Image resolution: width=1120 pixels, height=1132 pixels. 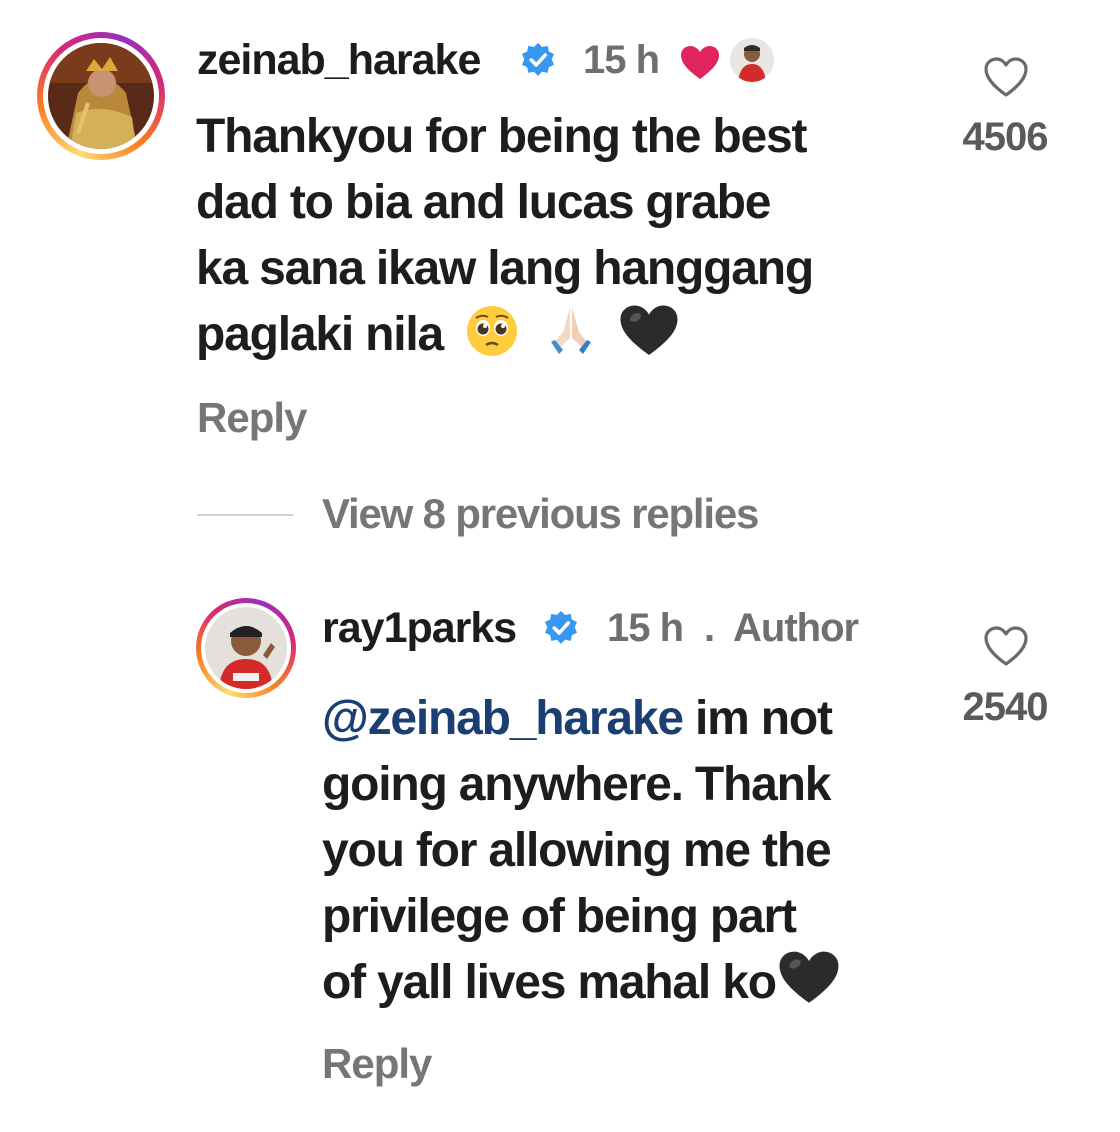 What do you see at coordinates (502, 136) in the screenshot?
I see `comment-text-line: Thankyou for being the best` at bounding box center [502, 136].